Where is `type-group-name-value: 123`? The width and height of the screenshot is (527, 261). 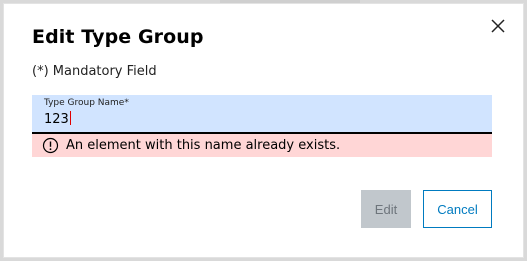 type-group-name-value: 123 is located at coordinates (56, 119).